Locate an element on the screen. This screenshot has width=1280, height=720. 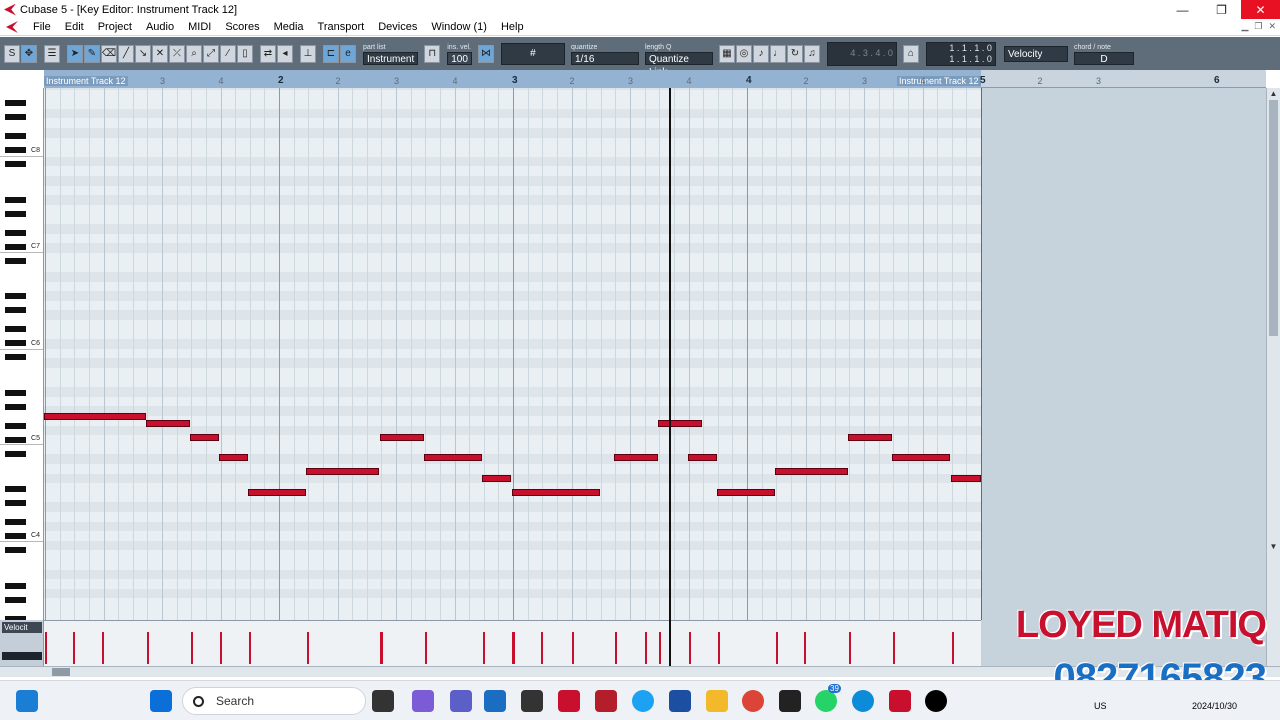
menu-devices: Devices is located at coordinates (397, 27).